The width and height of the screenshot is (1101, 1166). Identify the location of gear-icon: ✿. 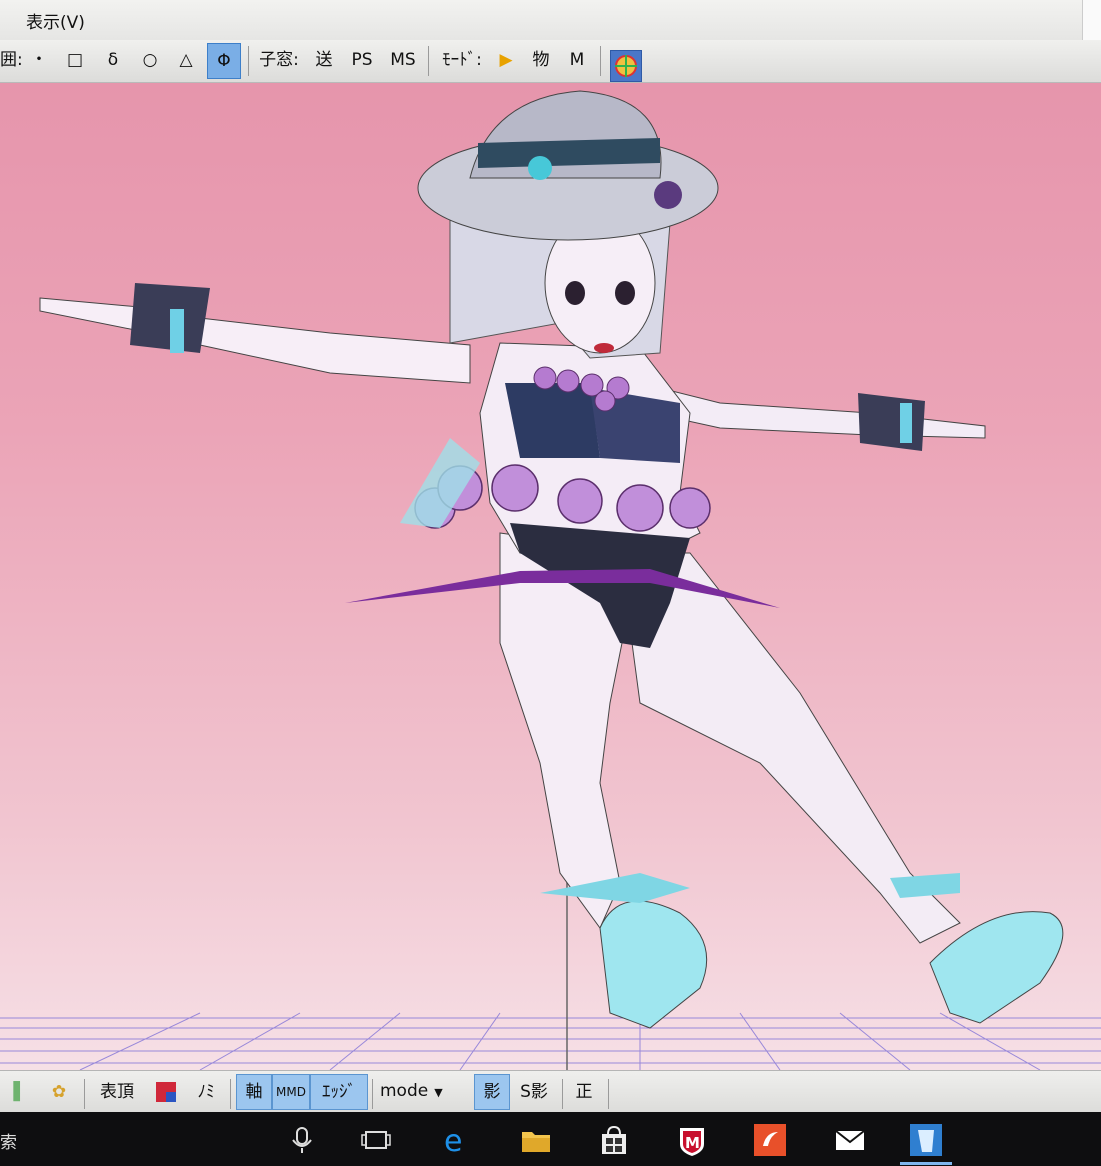
(59, 1092).